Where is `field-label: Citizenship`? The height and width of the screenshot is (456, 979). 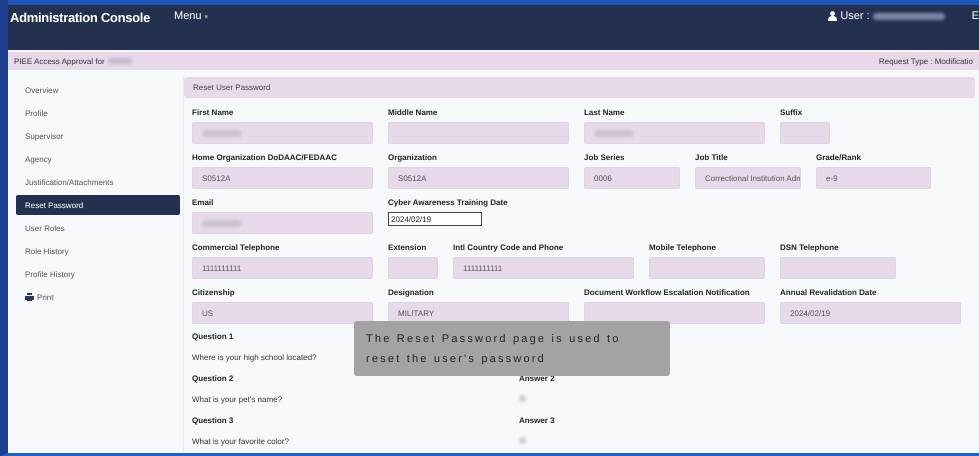
field-label: Citizenship is located at coordinates (214, 292).